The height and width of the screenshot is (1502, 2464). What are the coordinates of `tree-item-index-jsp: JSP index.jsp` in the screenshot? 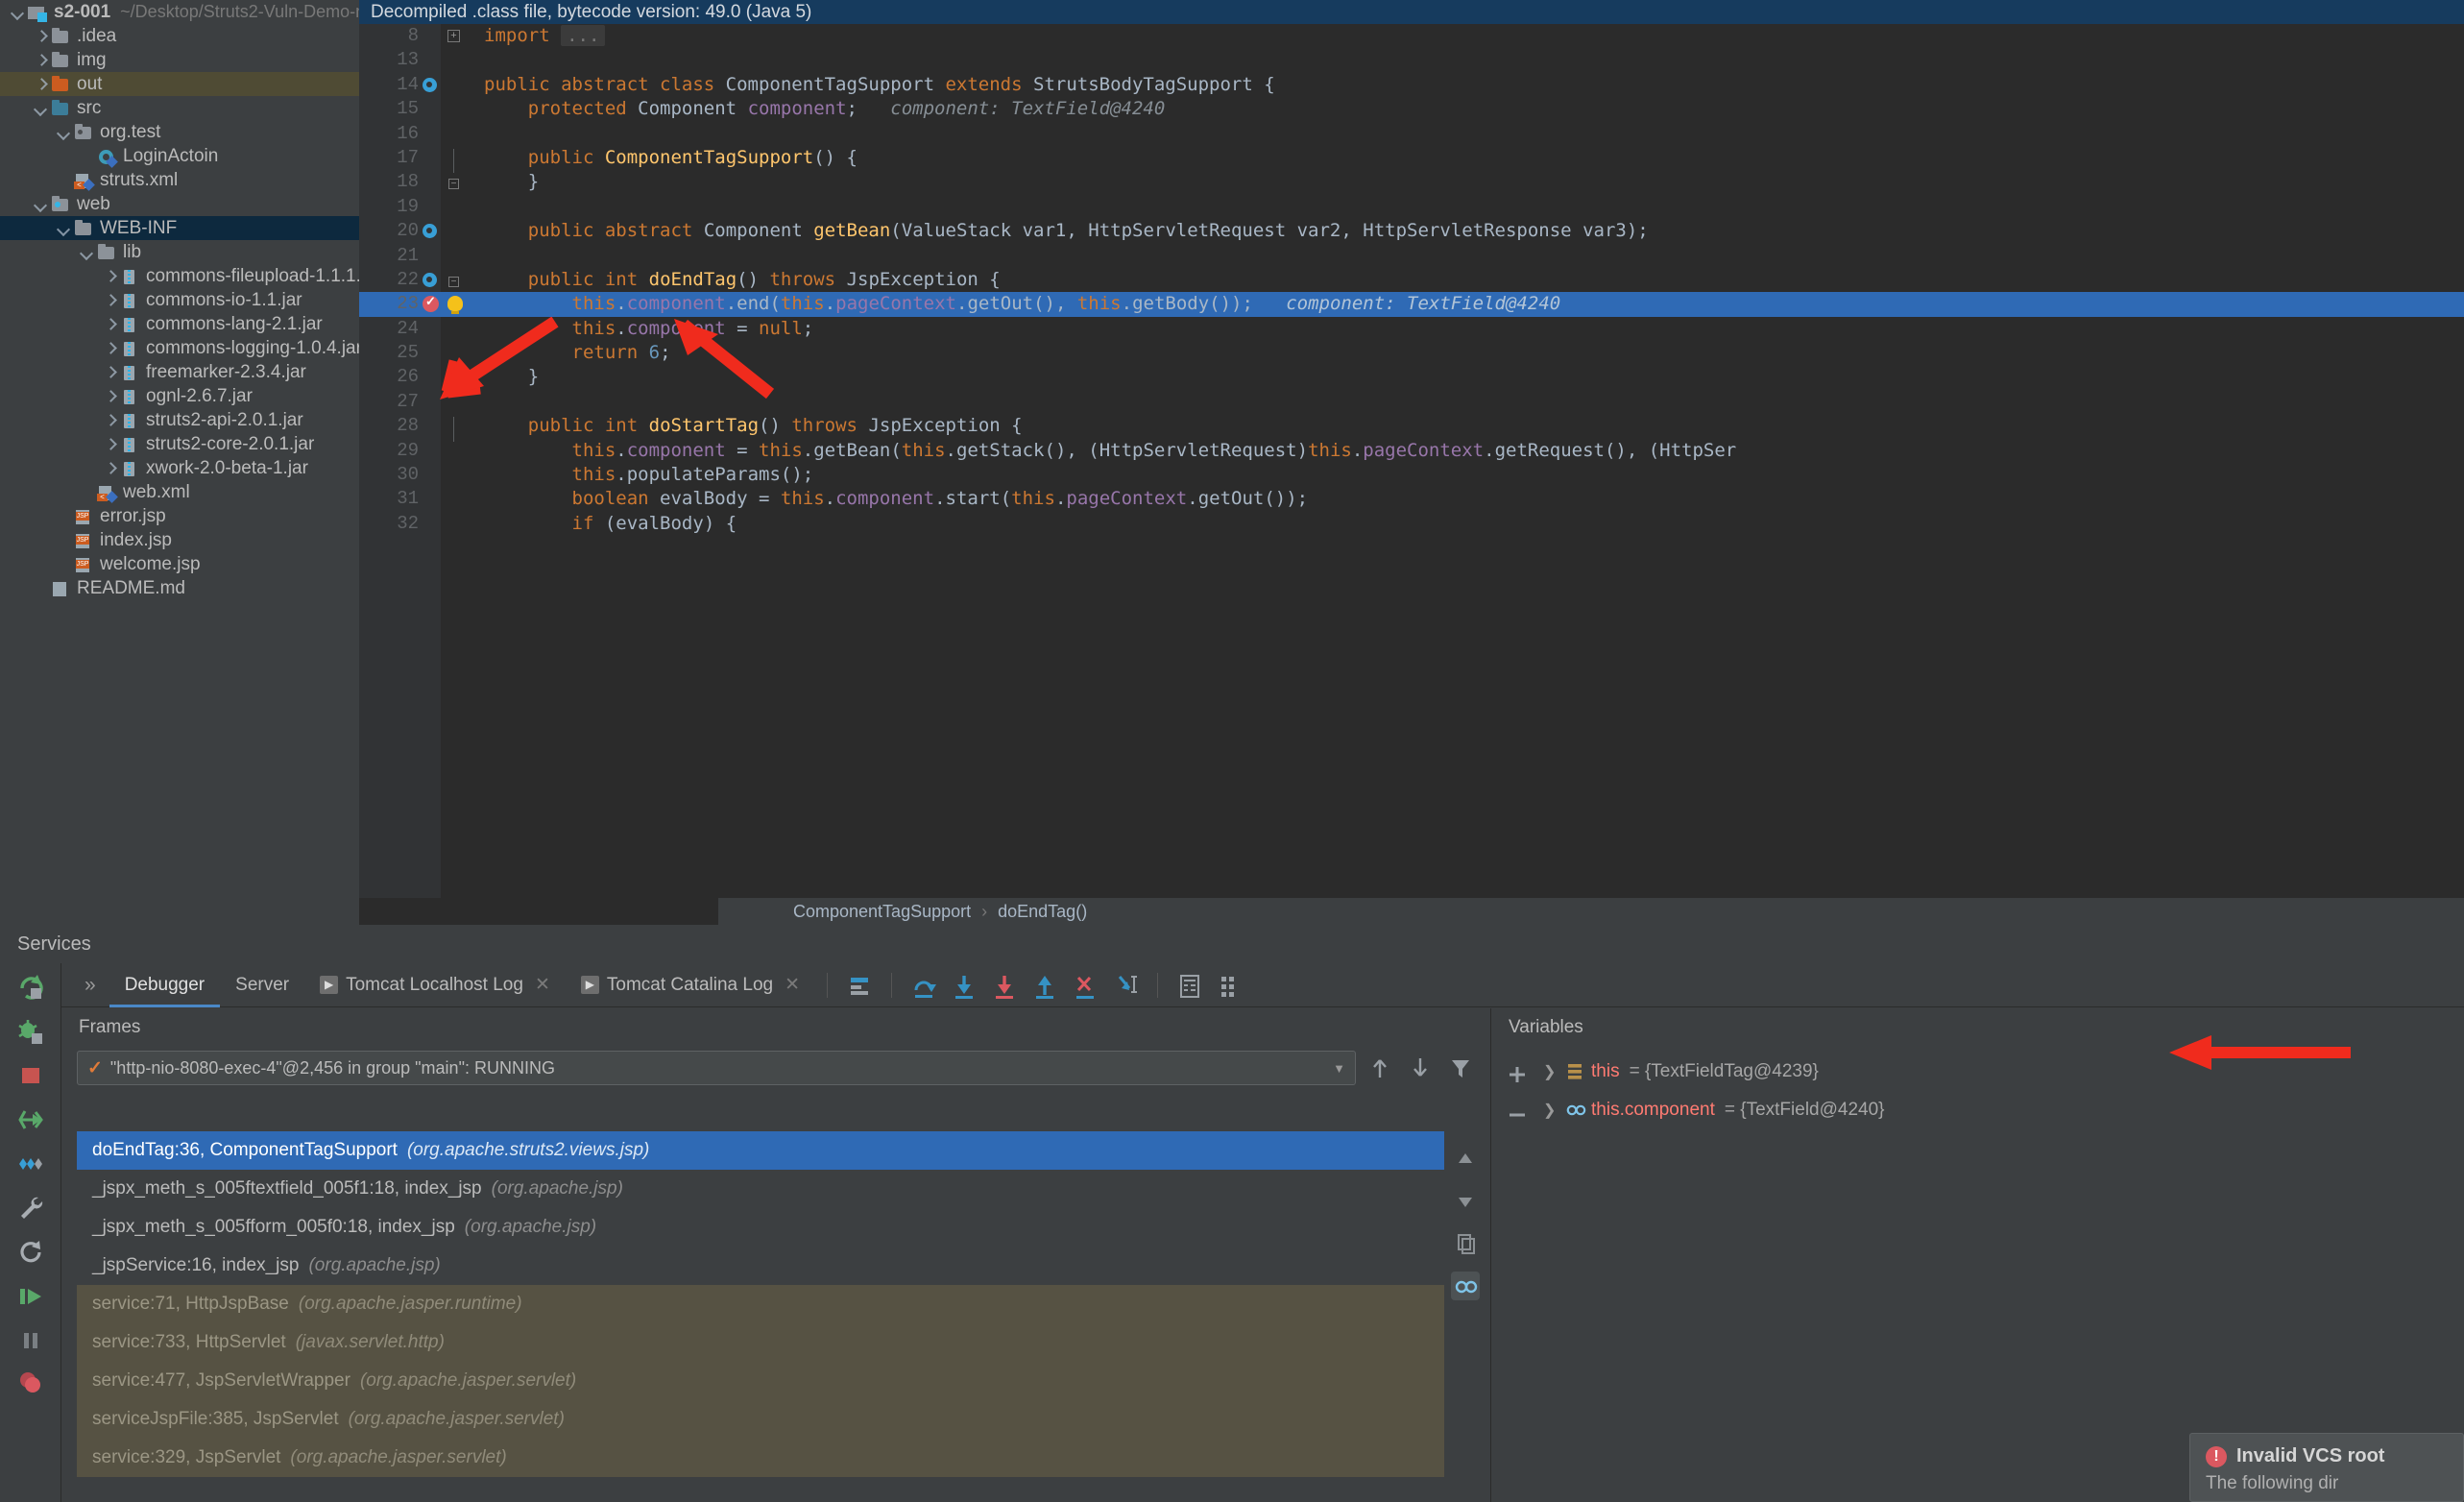 It's located at (179, 540).